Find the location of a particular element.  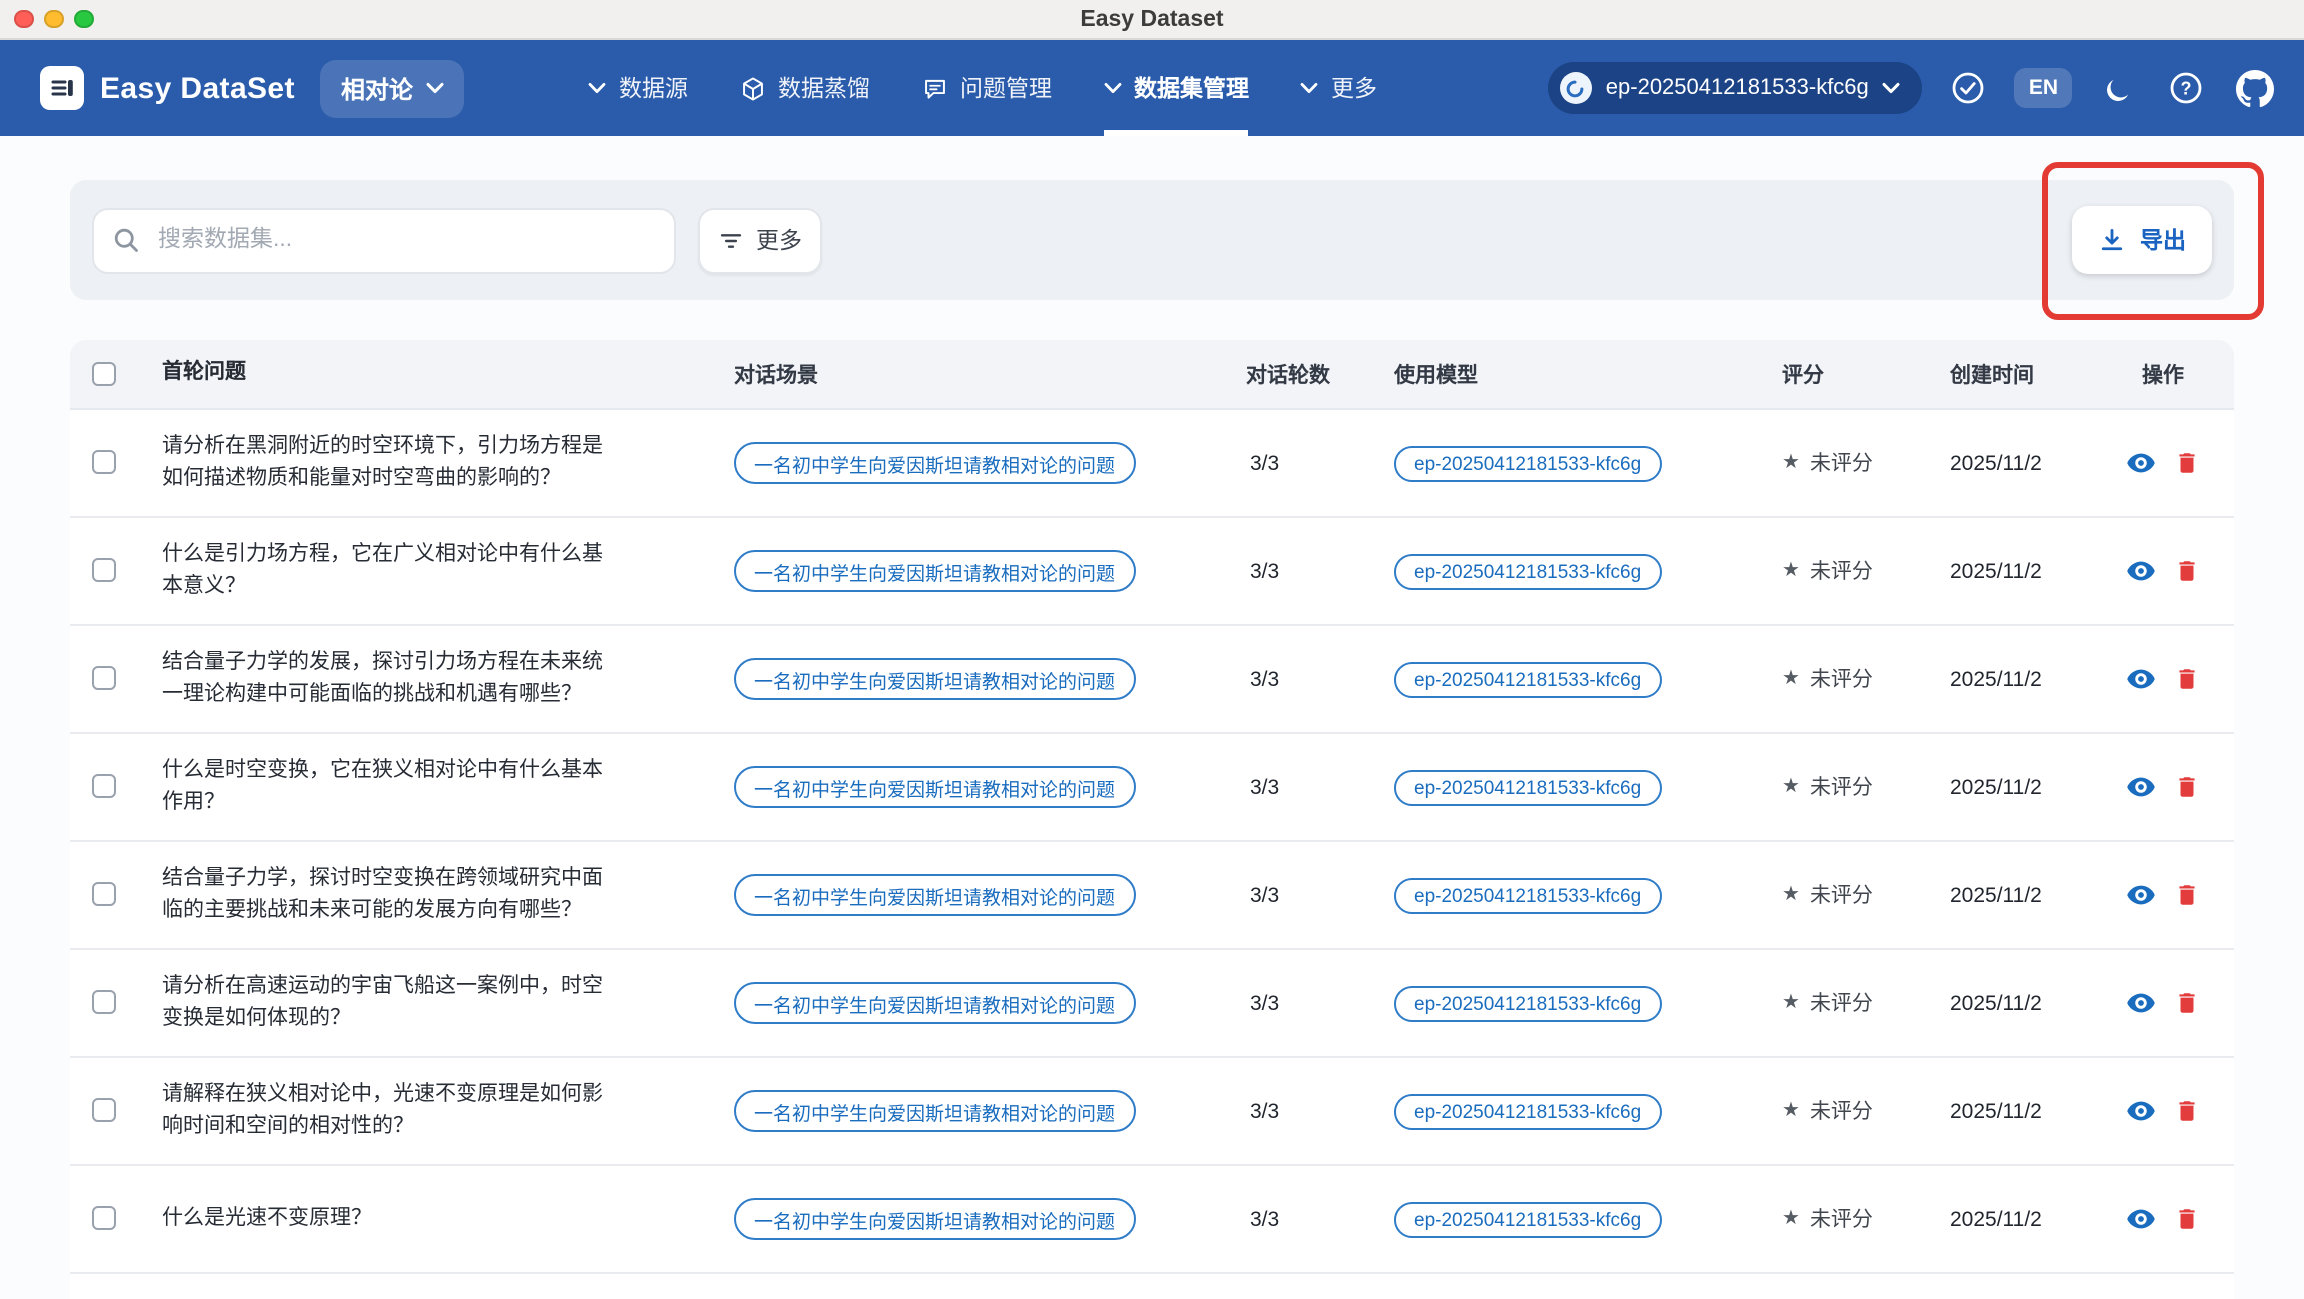

search-input is located at coordinates (384, 240).